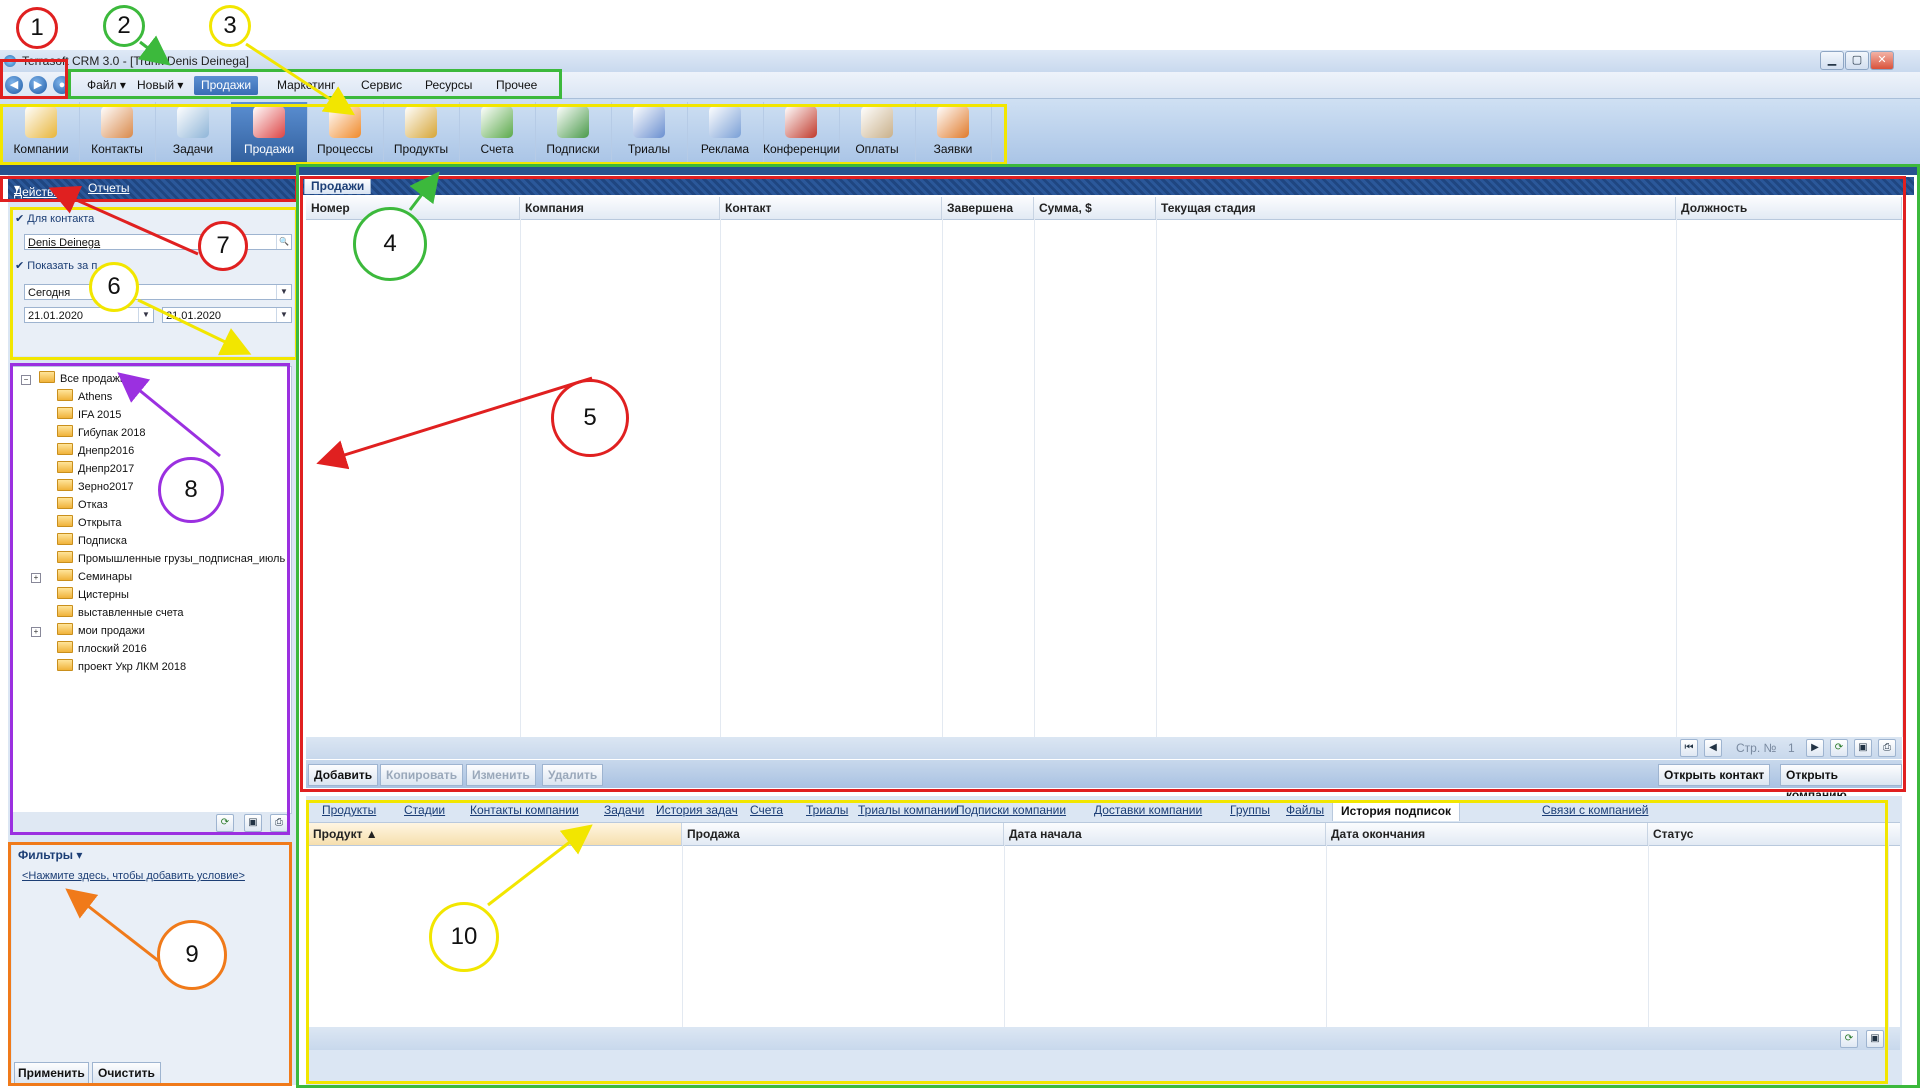  Describe the element at coordinates (89, 415) in the screenshot. I see `tree-item: IFA 2015` at that location.